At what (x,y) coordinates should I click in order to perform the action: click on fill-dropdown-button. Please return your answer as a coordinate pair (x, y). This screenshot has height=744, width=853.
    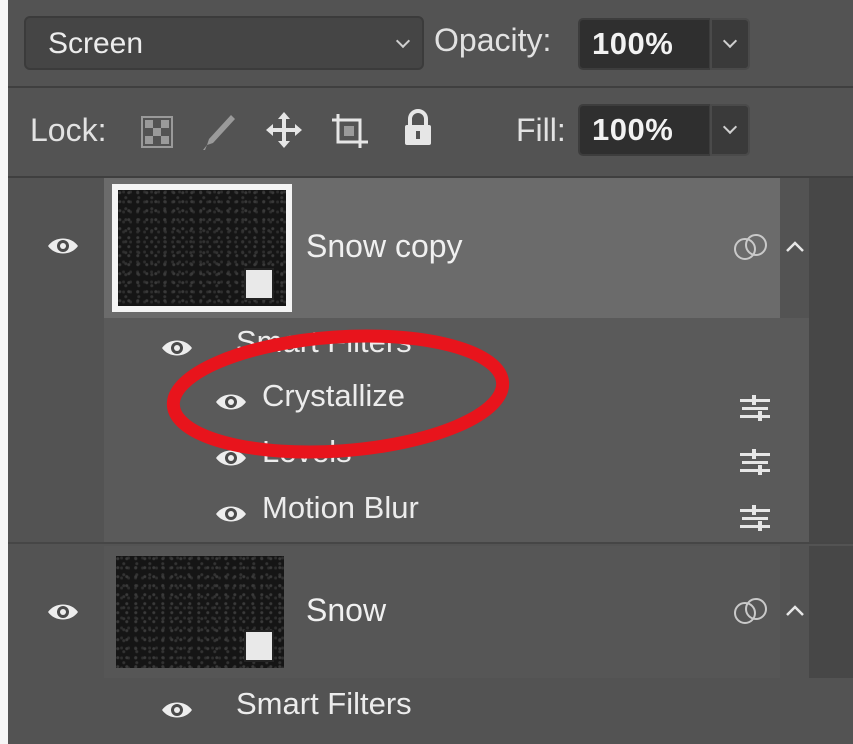
    Looking at the image, I should click on (730, 130).